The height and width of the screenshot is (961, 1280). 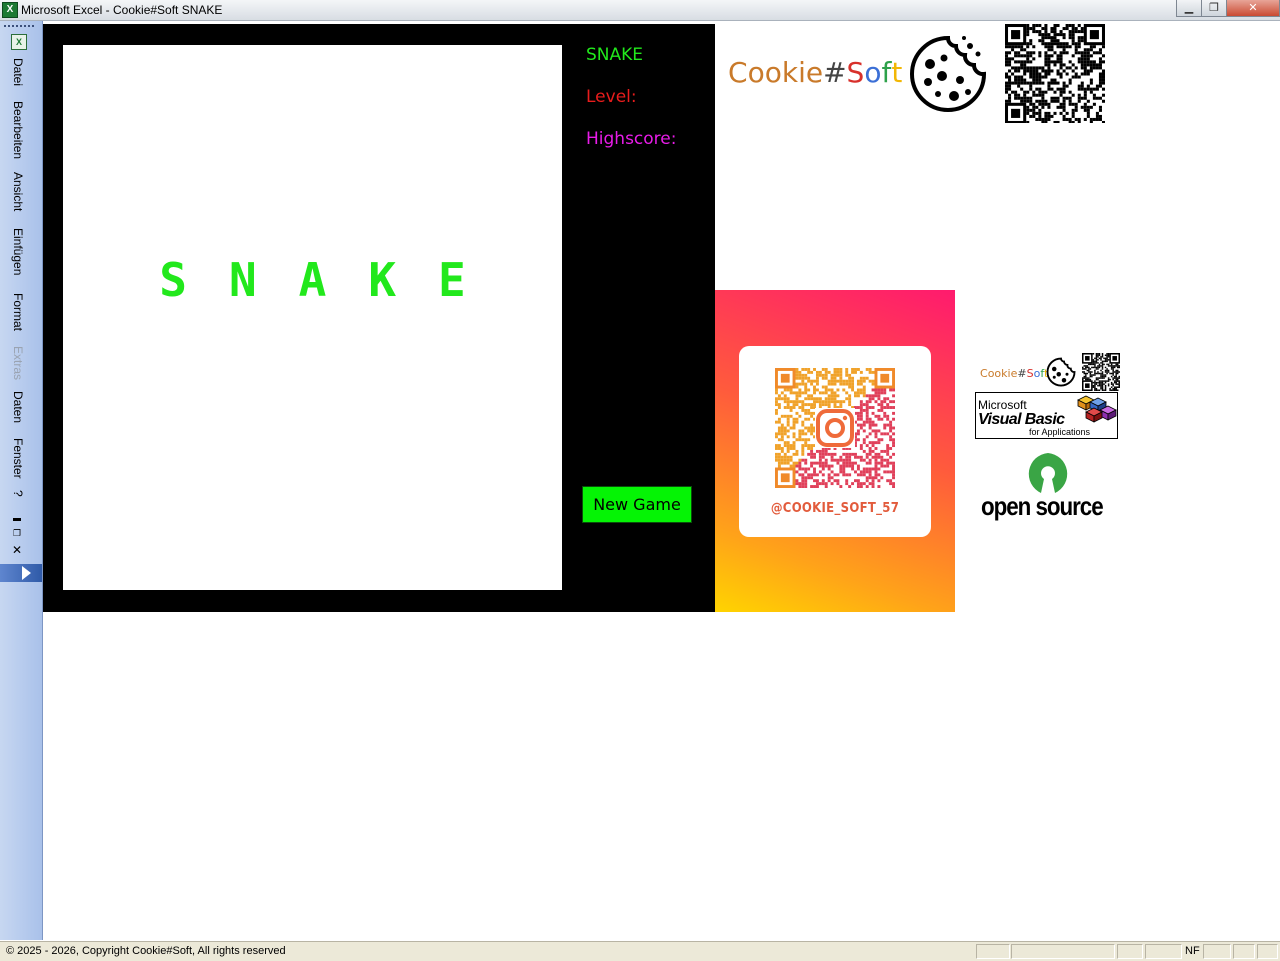 What do you see at coordinates (1046, 415) in the screenshot?
I see `vba-logo: Microsoft Visual Basic for Applications` at bounding box center [1046, 415].